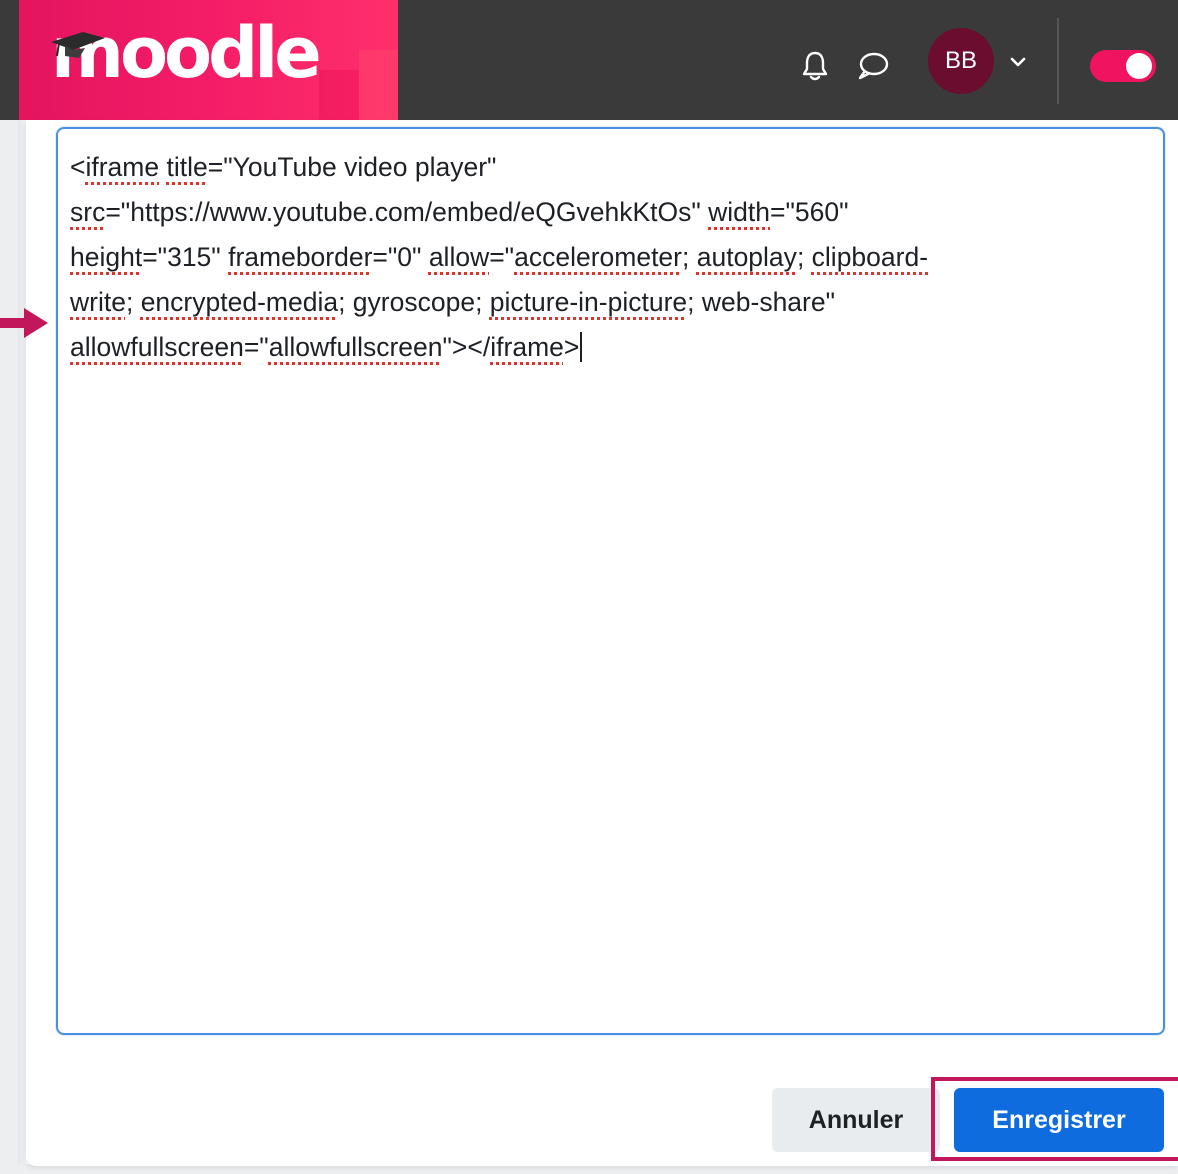  Describe the element at coordinates (187, 167) in the screenshot. I see `spellcheck-word: title` at that location.